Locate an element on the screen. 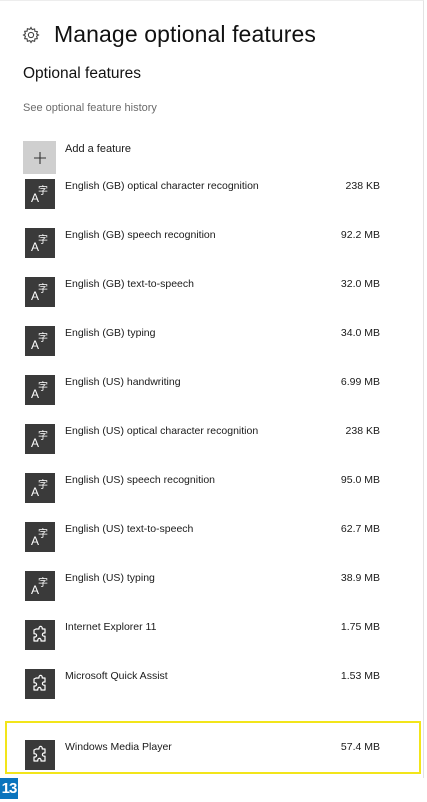  page-header: Manage optional features is located at coordinates (169, 34).